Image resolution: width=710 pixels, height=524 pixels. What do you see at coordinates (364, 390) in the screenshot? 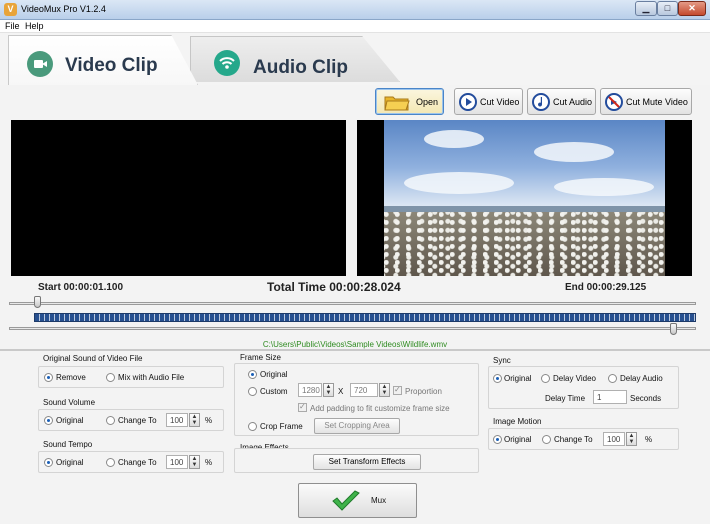
I see `frame-height-input: 720` at bounding box center [364, 390].